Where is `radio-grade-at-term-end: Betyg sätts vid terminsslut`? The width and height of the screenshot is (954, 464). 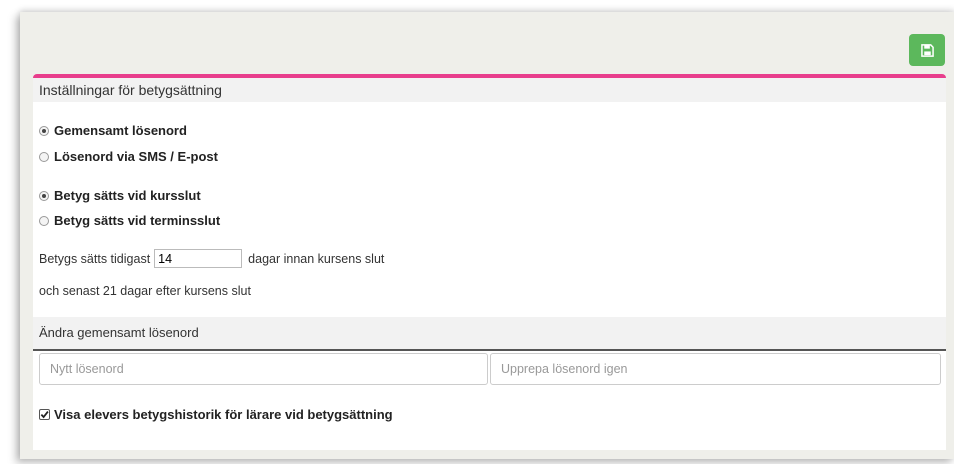
radio-grade-at-term-end: Betyg sätts vid terminsslut is located at coordinates (129, 220).